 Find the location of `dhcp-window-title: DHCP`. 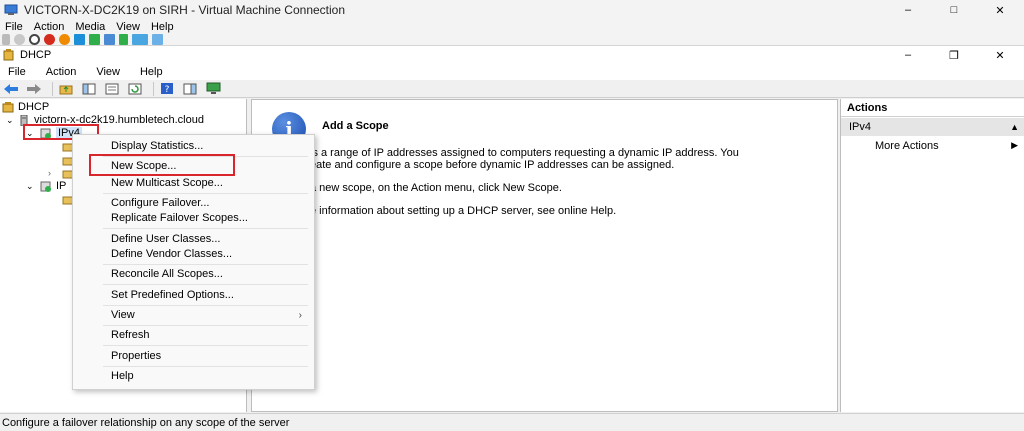

dhcp-window-title: DHCP is located at coordinates (36, 55).